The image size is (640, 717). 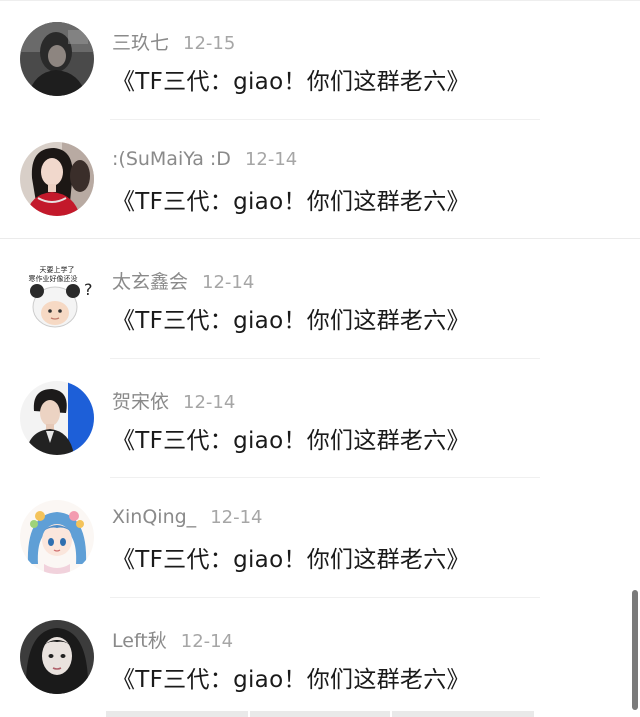 I want to click on avatar-dark-photo-icon, so click(x=57, y=59).